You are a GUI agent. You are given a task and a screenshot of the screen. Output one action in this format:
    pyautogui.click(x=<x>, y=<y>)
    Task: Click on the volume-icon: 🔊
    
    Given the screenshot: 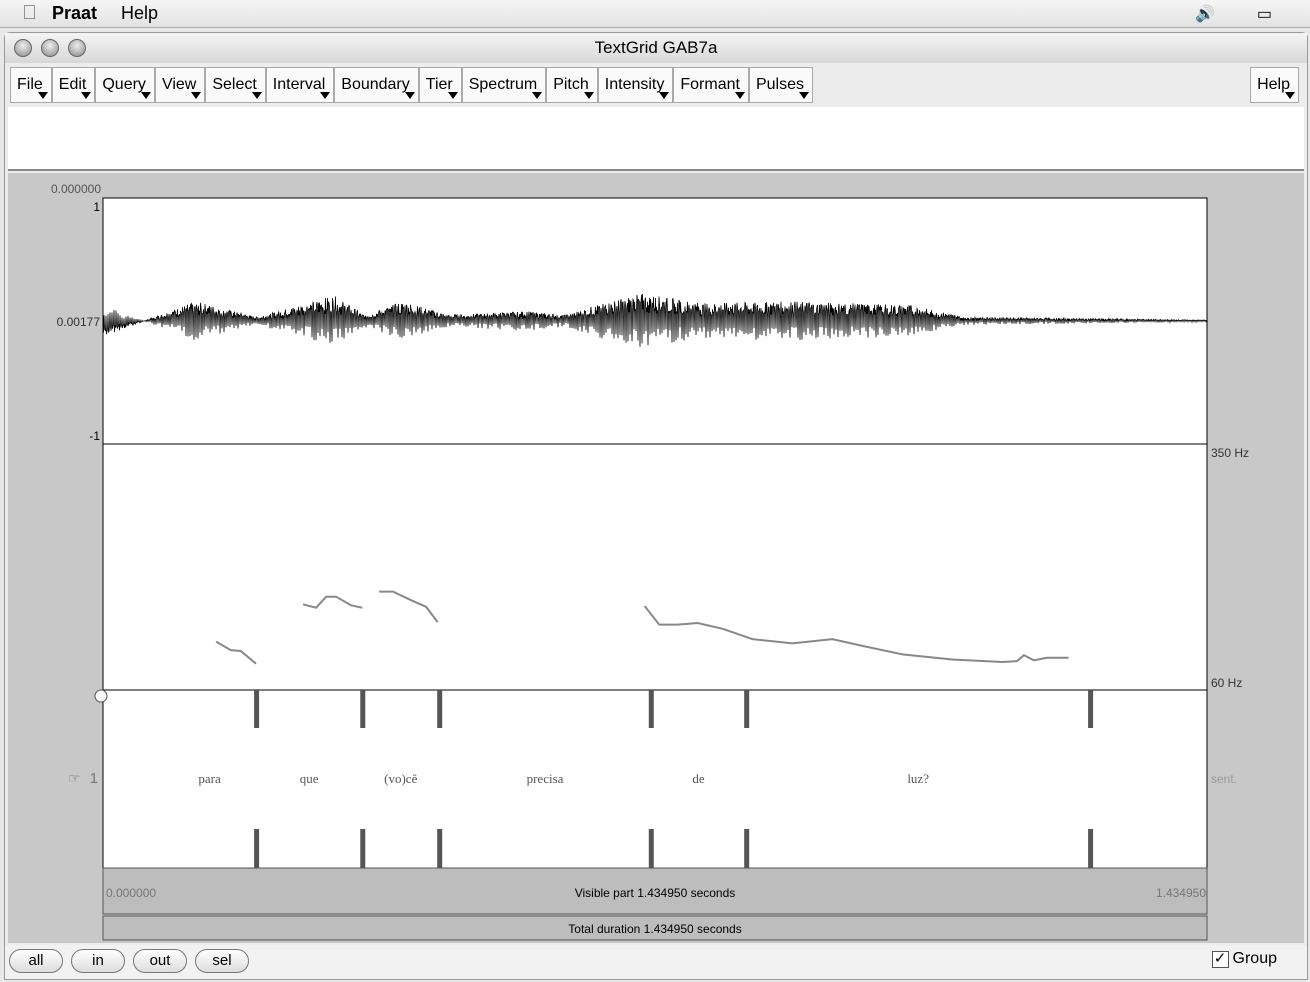 What is the action you would take?
    pyautogui.click(x=1205, y=14)
    